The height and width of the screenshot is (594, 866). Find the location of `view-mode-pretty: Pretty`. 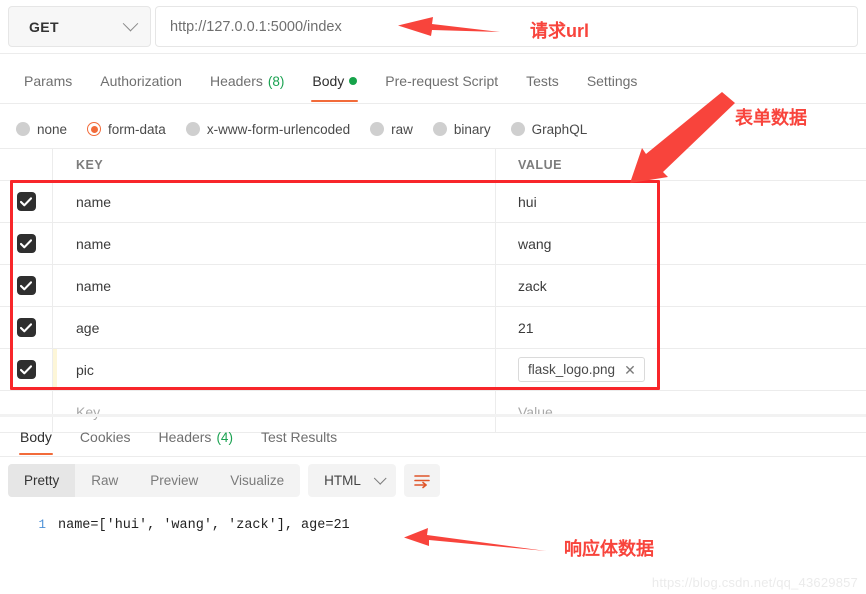

view-mode-pretty: Pretty is located at coordinates (42, 480).